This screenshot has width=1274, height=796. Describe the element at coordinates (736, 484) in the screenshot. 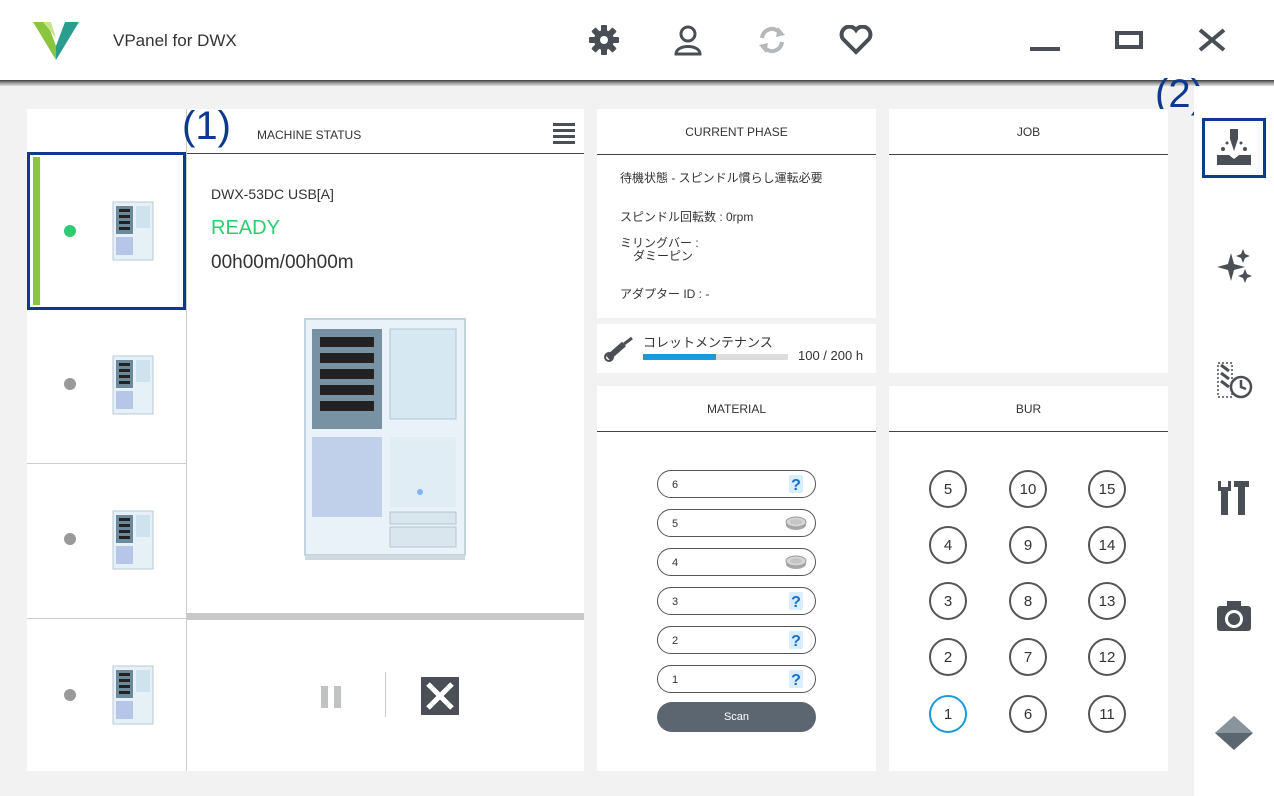

I see `material-slot-6: 6?` at that location.